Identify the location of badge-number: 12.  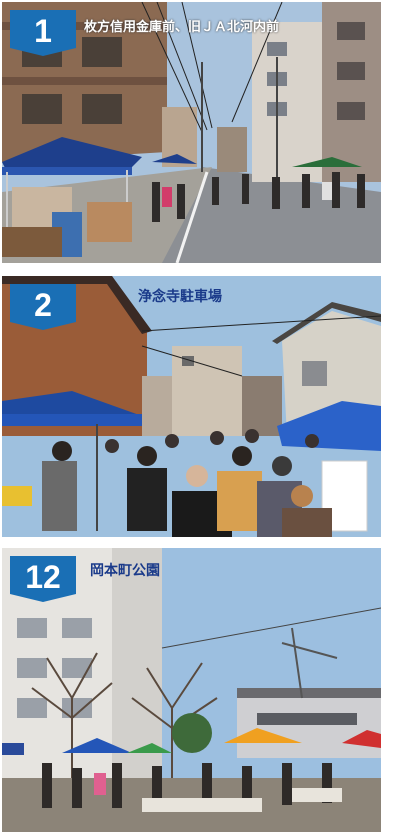
(43, 577).